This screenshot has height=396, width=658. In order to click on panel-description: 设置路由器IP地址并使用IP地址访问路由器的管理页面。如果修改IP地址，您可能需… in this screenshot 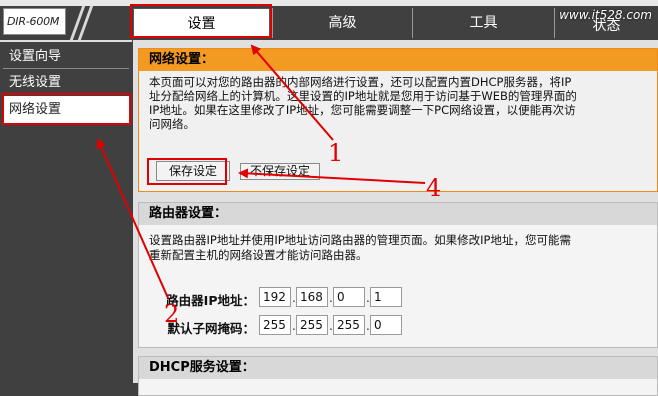, I will do `click(403, 248)`.